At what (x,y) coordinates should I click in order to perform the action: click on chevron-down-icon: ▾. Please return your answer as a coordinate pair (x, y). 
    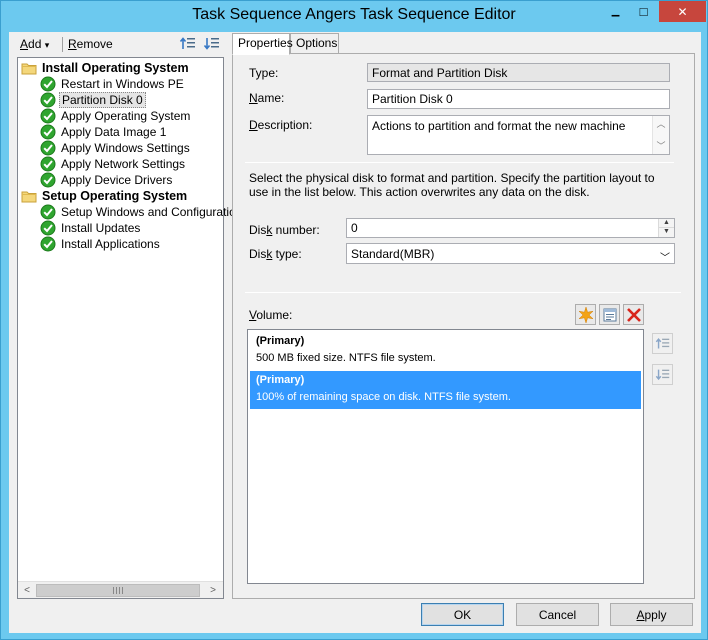
    Looking at the image, I should click on (47, 45).